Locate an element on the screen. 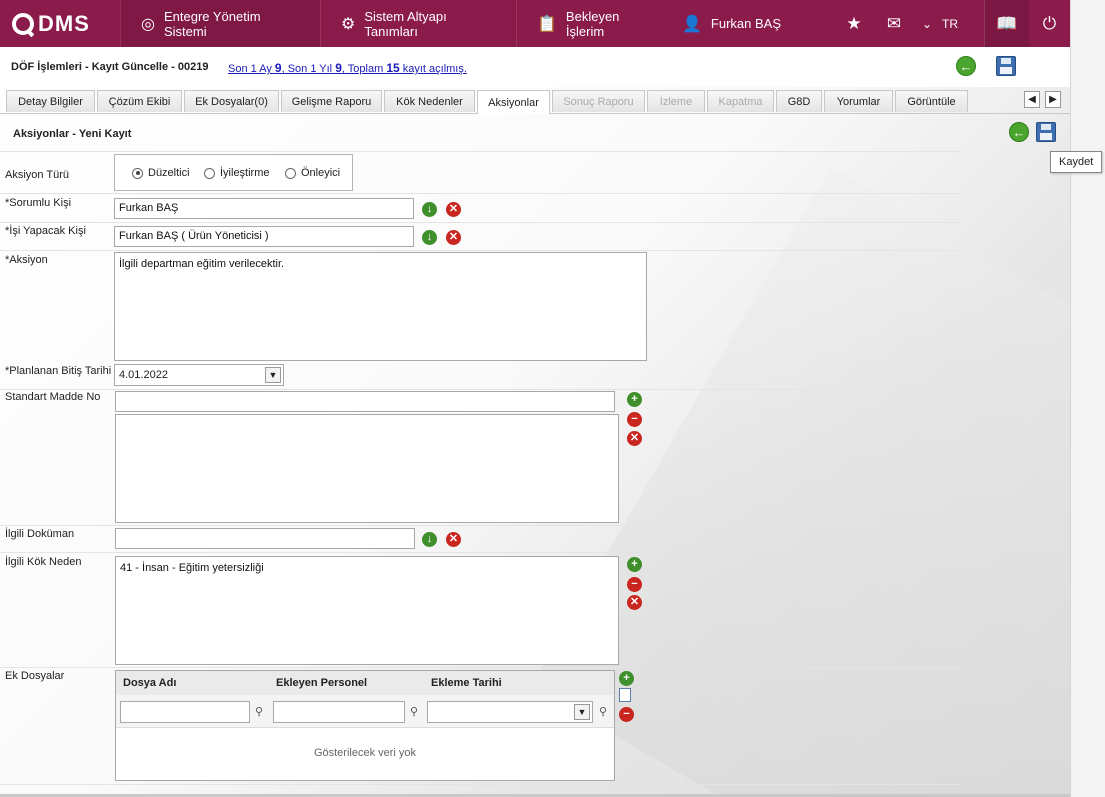 Image resolution: width=1105 pixels, height=797 pixels. records-text-4: kayıt açılmış. is located at coordinates (433, 69).